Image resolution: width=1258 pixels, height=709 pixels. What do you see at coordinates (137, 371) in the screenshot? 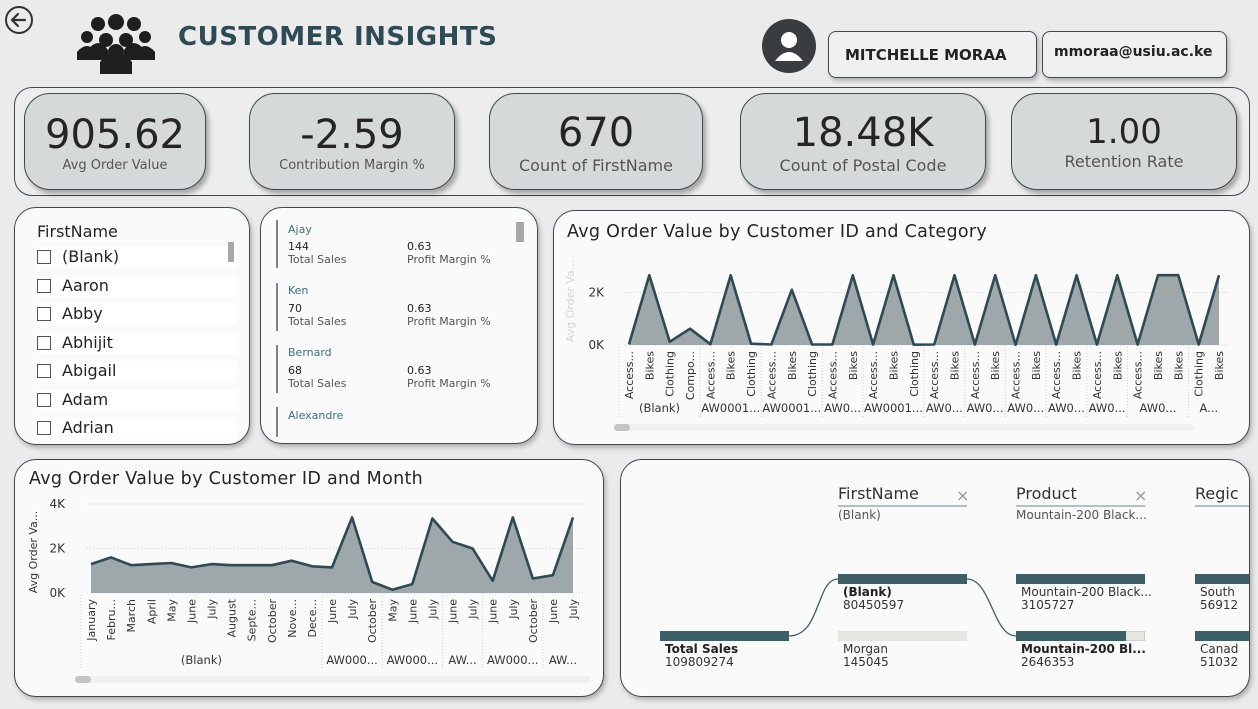
I see `slicer-item-abigail: Abigail` at bounding box center [137, 371].